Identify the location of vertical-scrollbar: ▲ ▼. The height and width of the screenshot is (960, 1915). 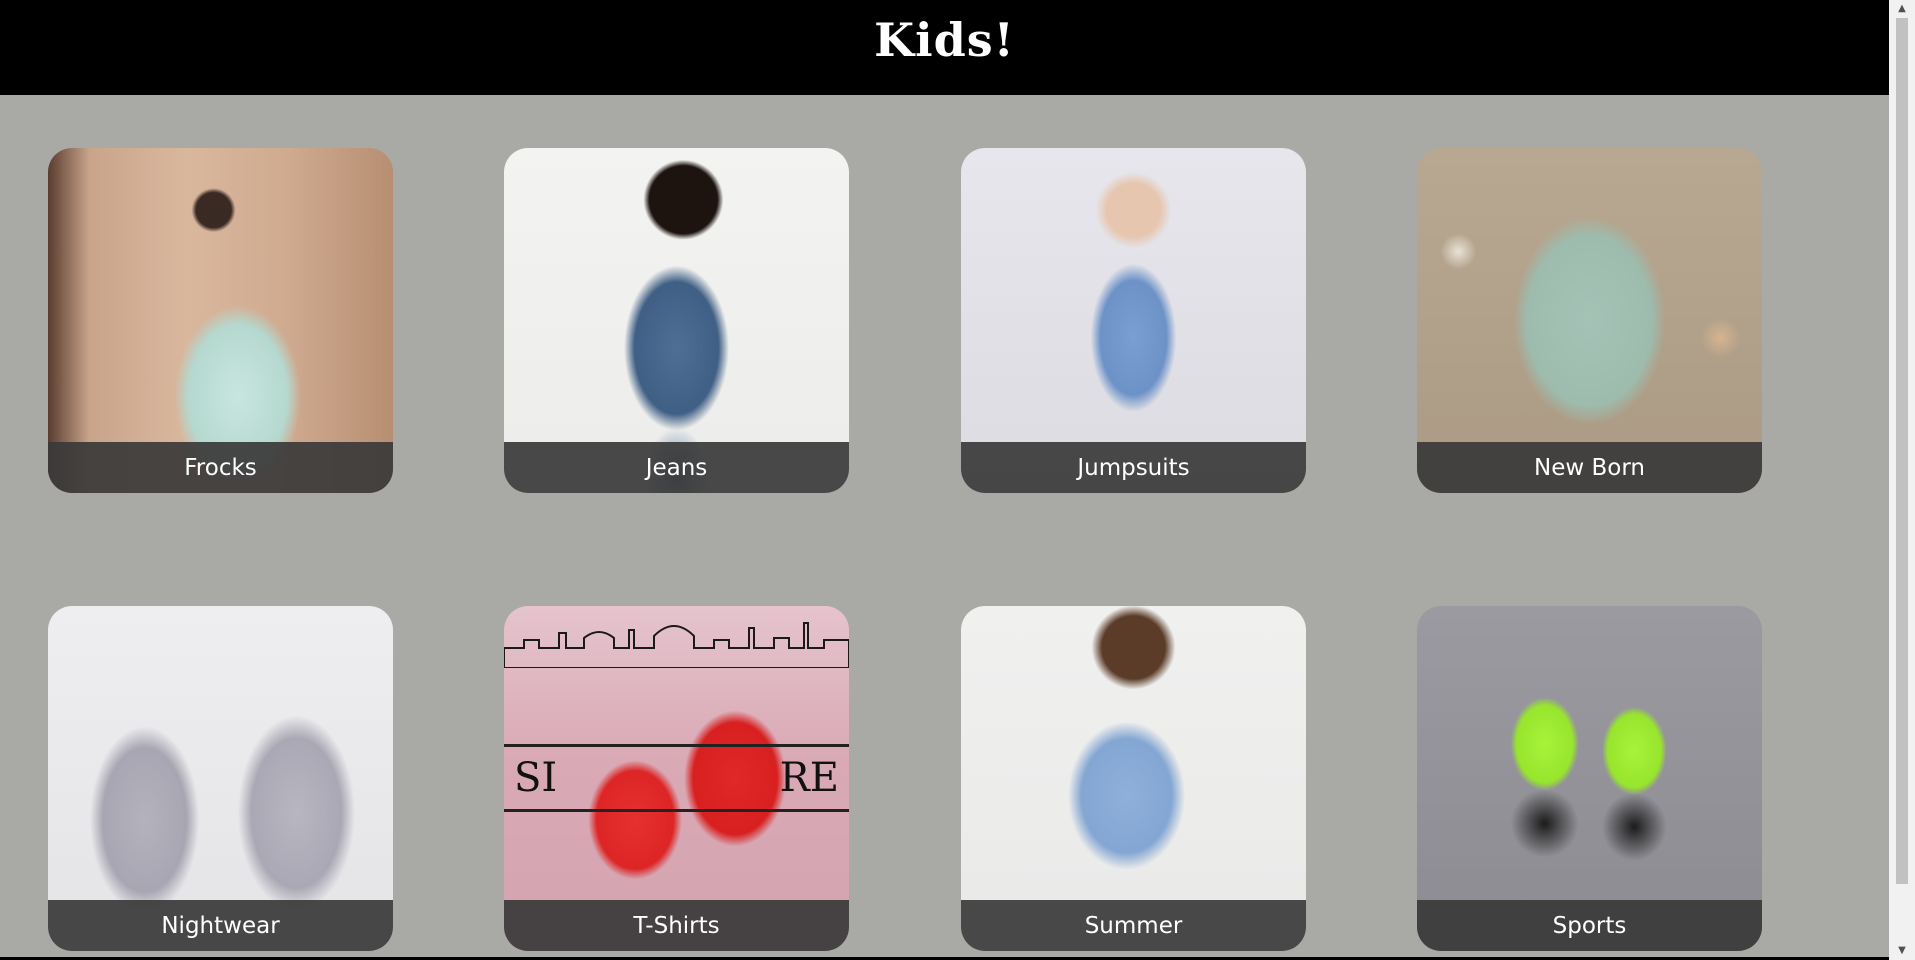
(1902, 480).